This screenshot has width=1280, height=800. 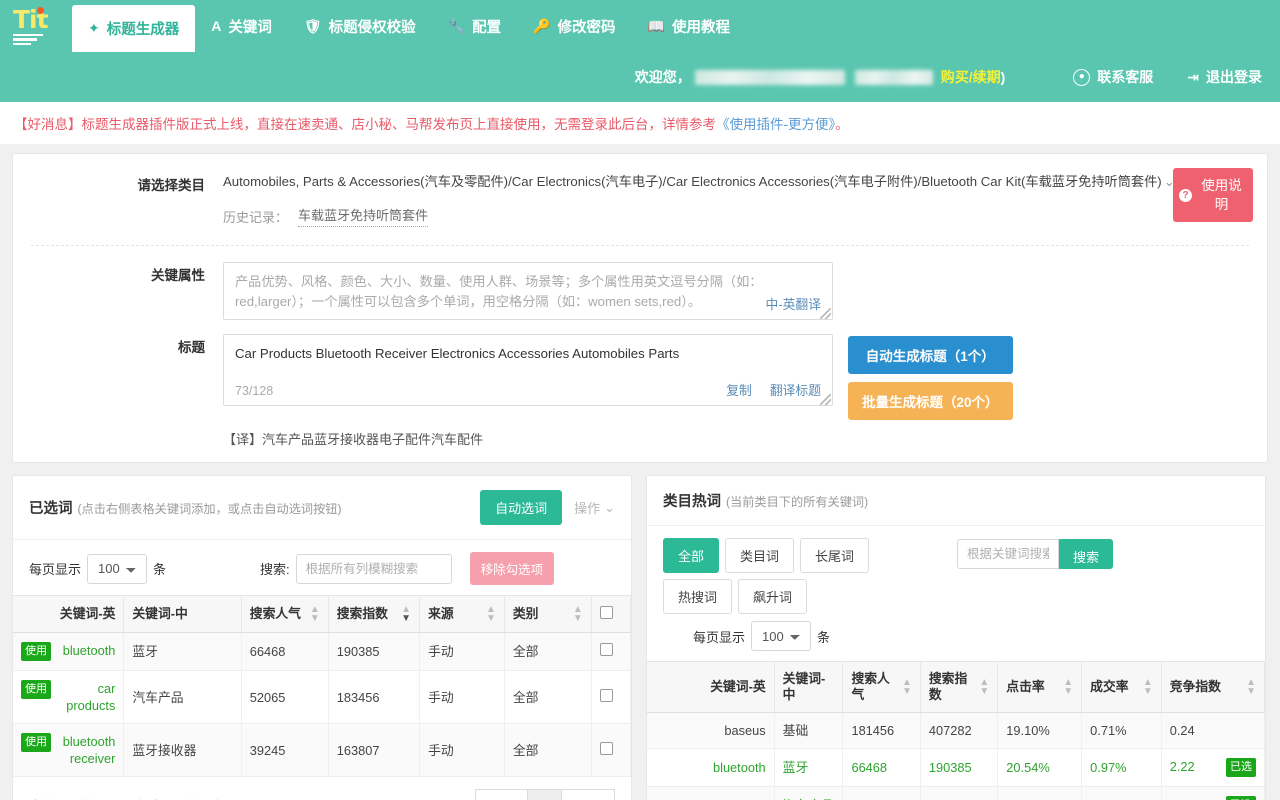 I want to click on app-logo: Tit, so click(x=36, y=26).